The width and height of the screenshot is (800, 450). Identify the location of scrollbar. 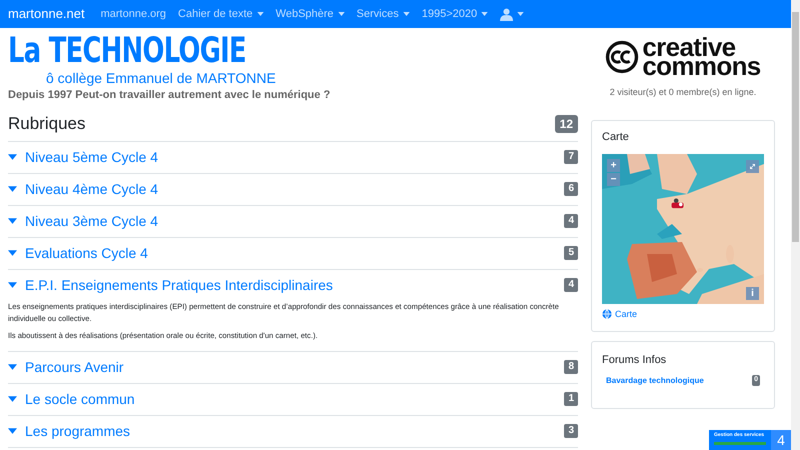
(795, 225).